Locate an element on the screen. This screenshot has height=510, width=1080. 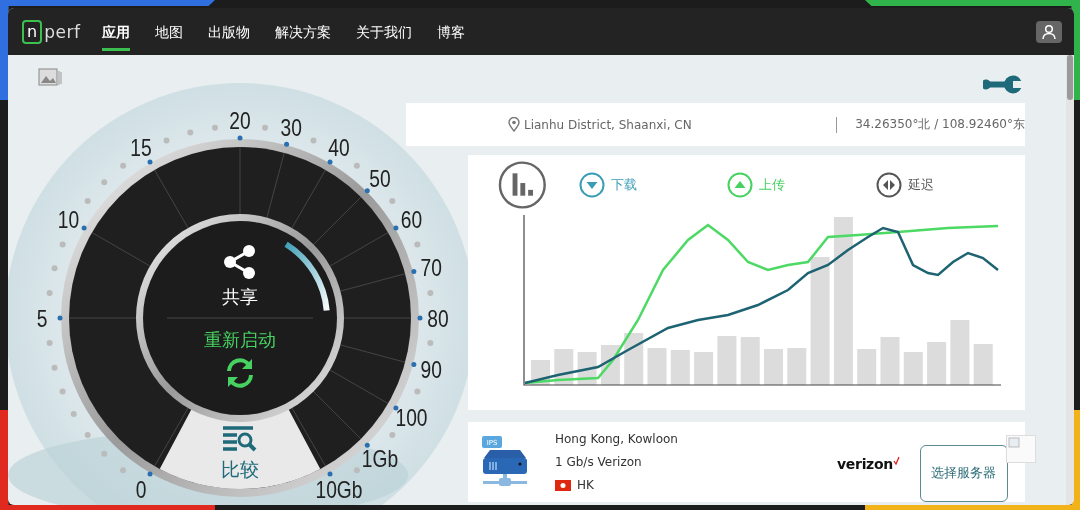
nav-link: 关于我们 is located at coordinates (384, 34).